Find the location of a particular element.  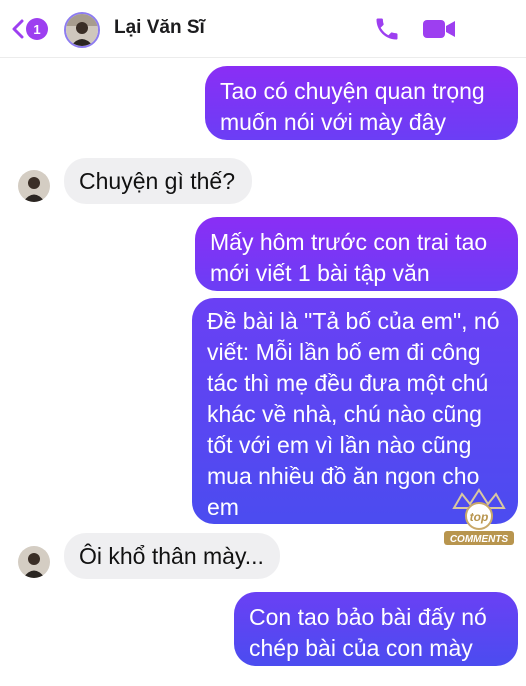

message-text-line: Tao có chuyện quan trọng is located at coordinates (352, 91).